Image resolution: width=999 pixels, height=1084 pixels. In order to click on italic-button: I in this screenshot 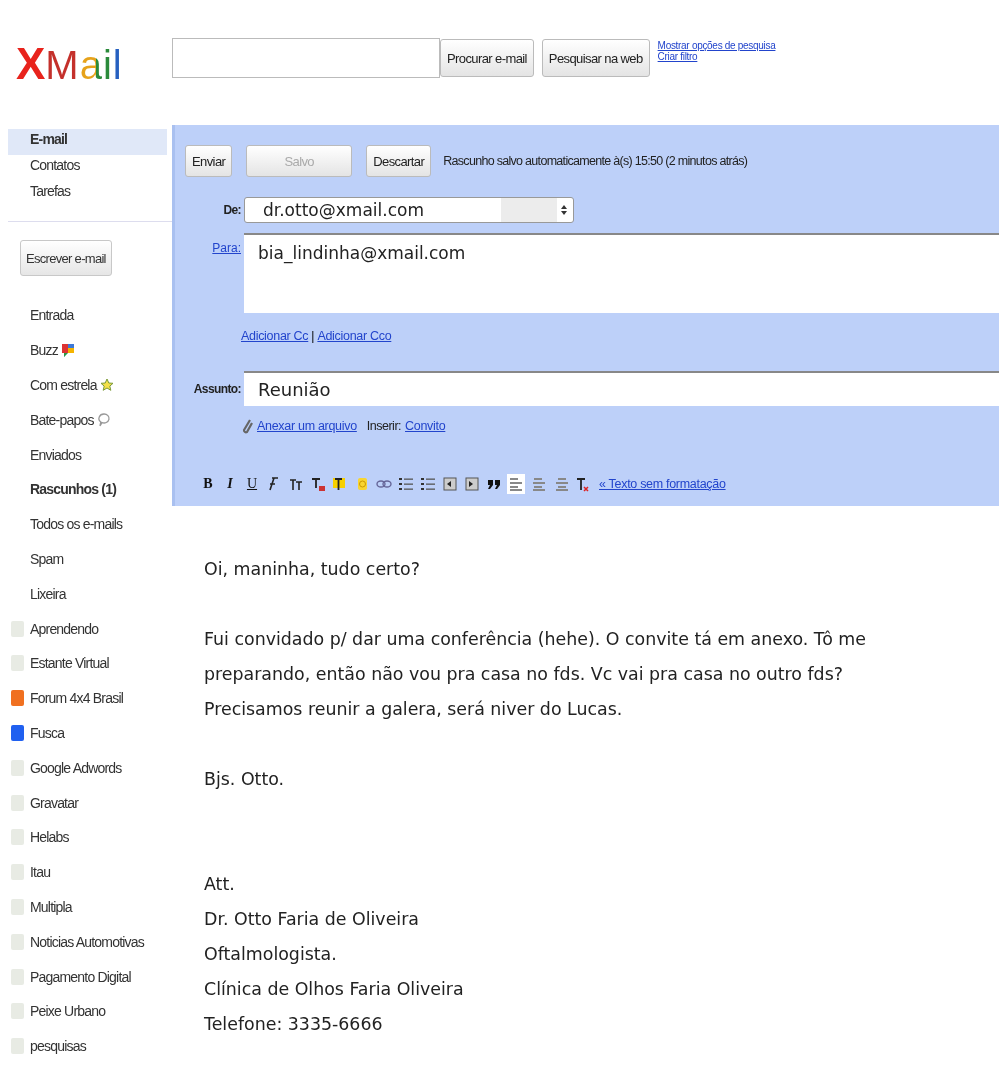, I will do `click(230, 484)`.